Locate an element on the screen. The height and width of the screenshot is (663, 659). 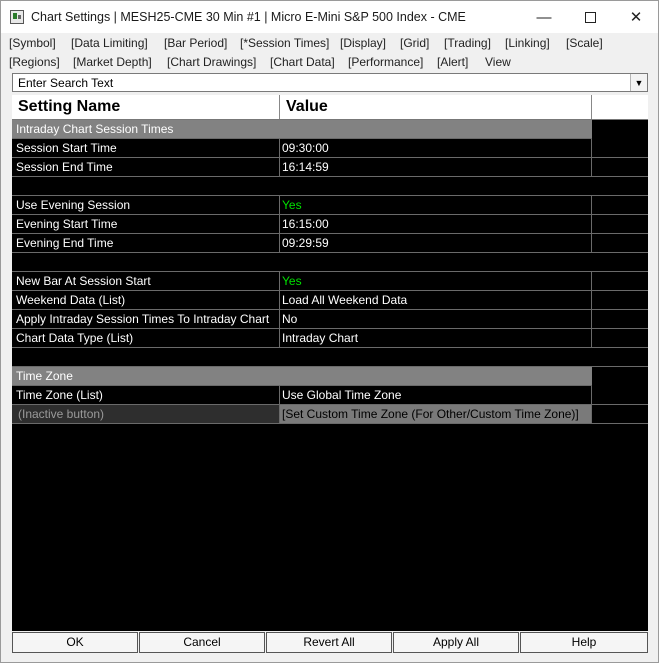
revert-all-button: Revert All is located at coordinates (329, 642).